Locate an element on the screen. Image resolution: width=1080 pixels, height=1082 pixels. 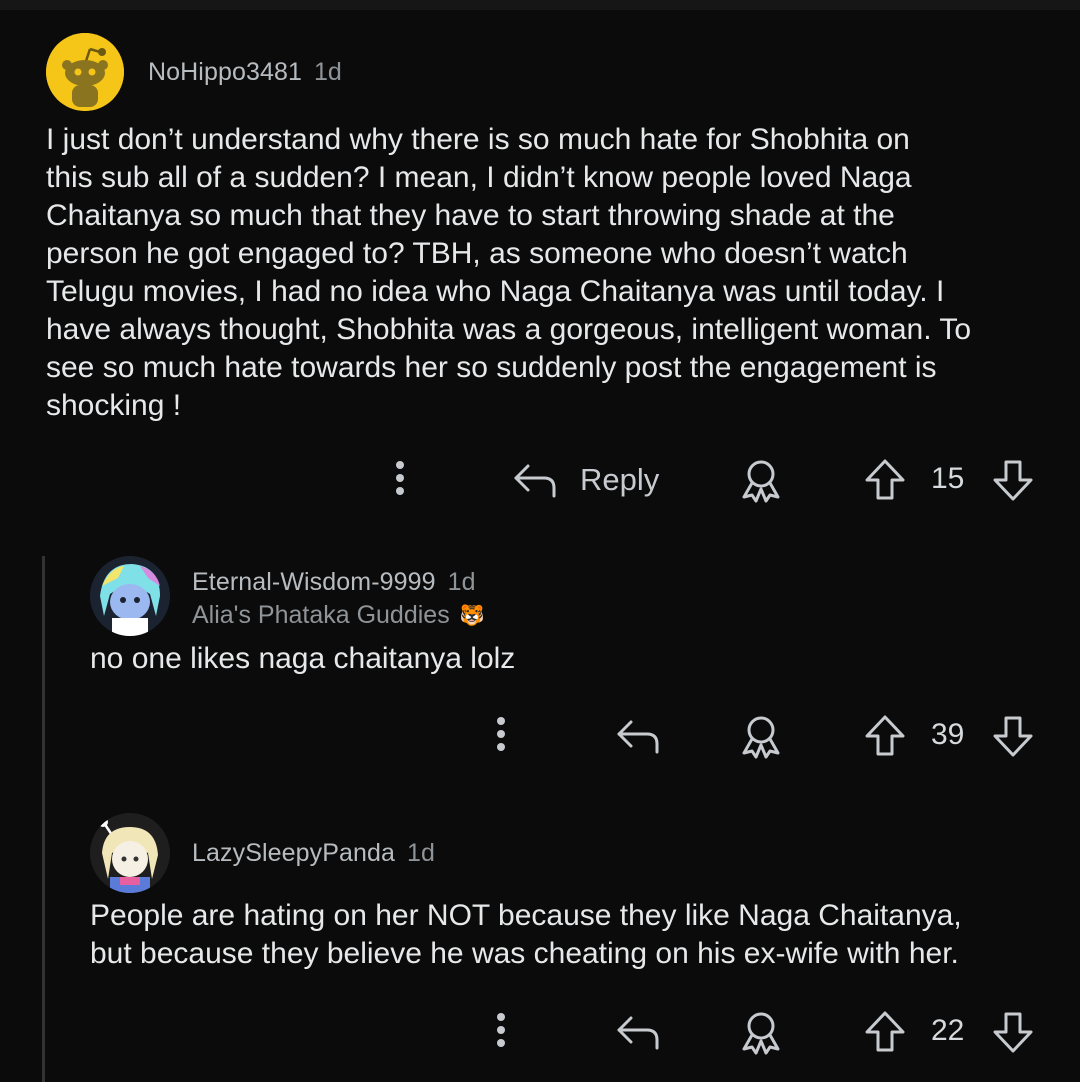
vote-count: 15 is located at coordinates (948, 478).